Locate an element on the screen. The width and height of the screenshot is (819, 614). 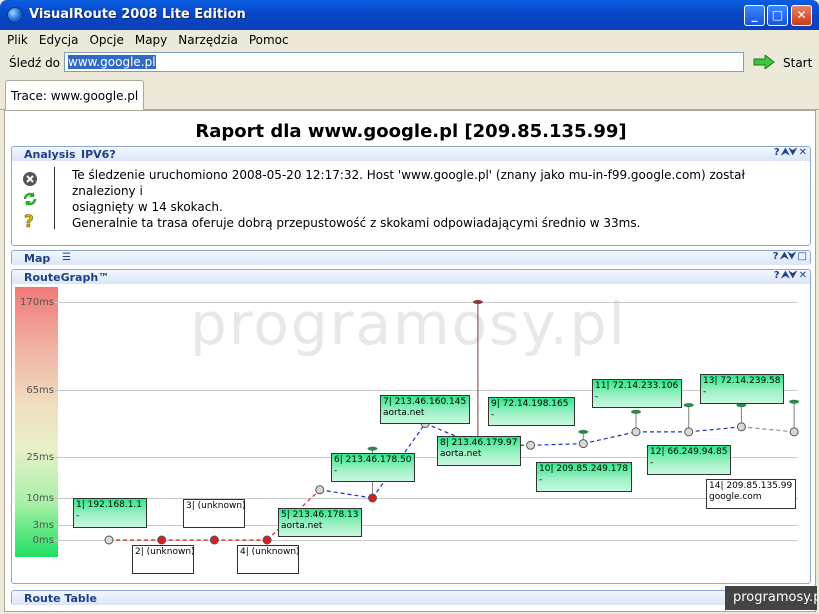
tab-strip: Trace: www.google.pl is located at coordinates (409, 93).